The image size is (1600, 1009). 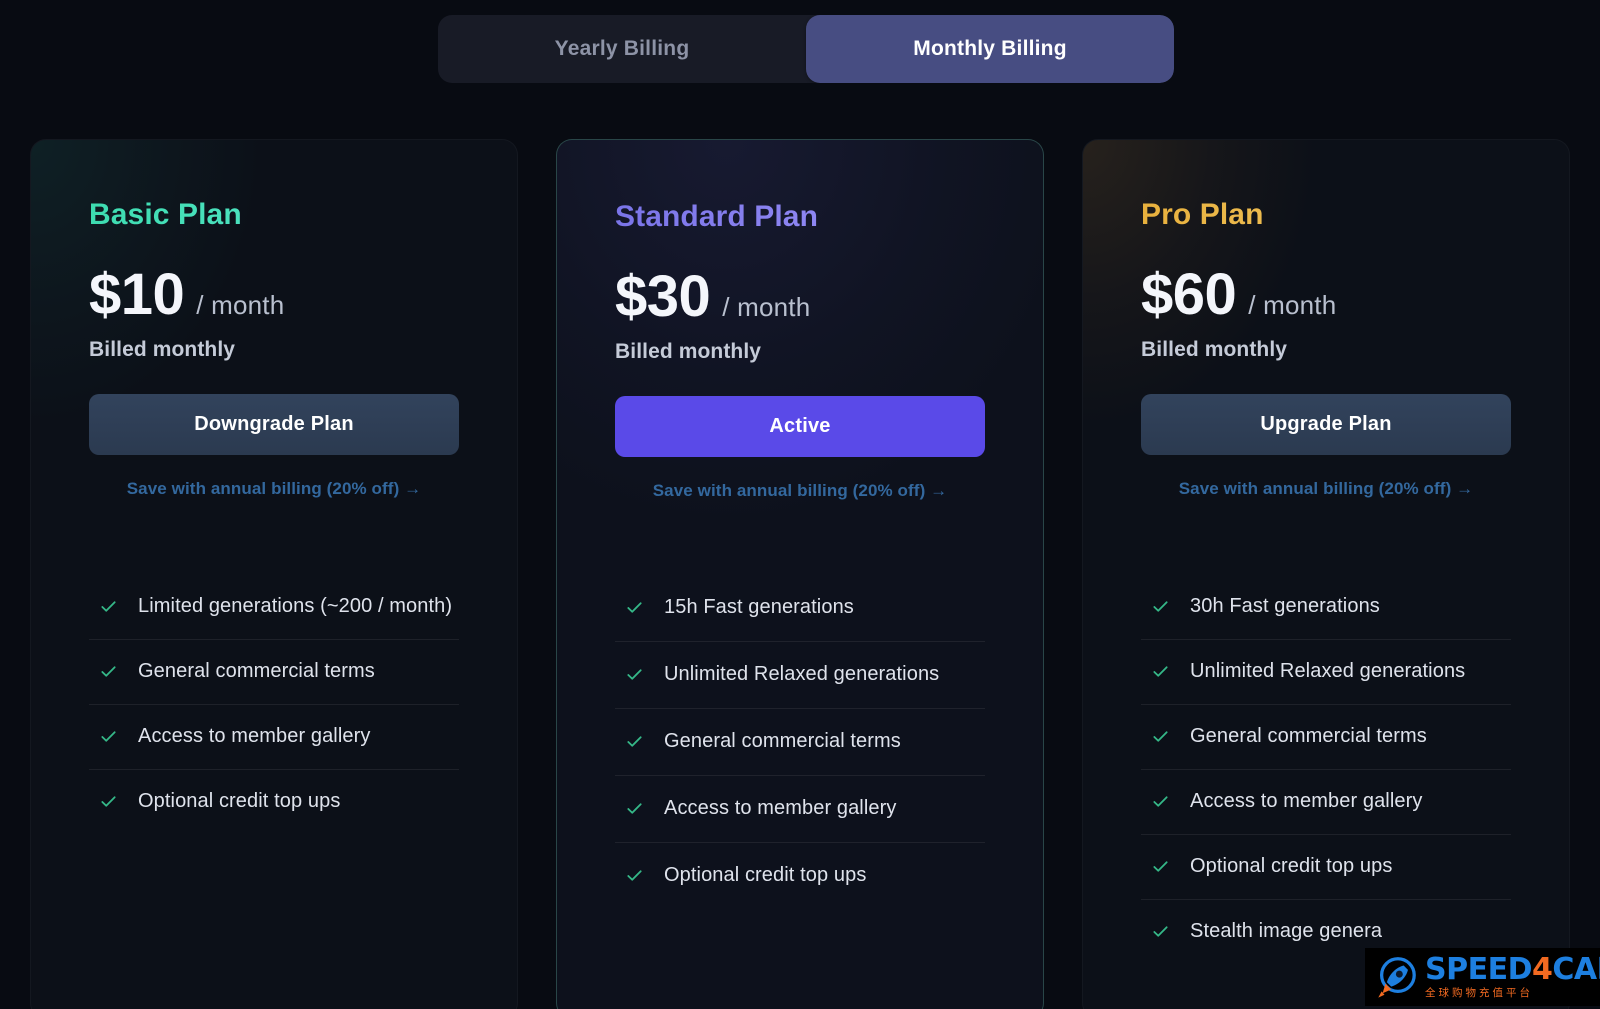 What do you see at coordinates (274, 424) in the screenshot?
I see `downgrade-plan-button: Downgrade Plan` at bounding box center [274, 424].